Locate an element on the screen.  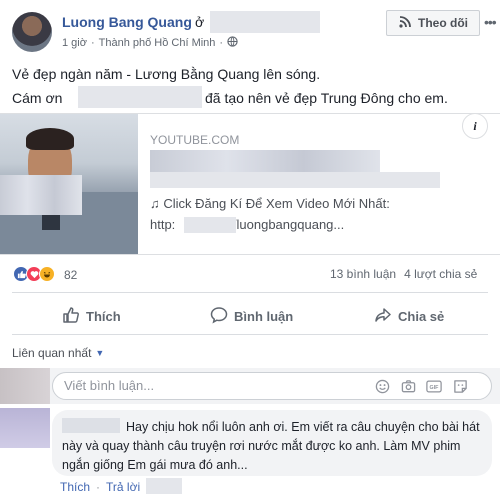
author-suffix: ở is located at coordinates (200, 22).